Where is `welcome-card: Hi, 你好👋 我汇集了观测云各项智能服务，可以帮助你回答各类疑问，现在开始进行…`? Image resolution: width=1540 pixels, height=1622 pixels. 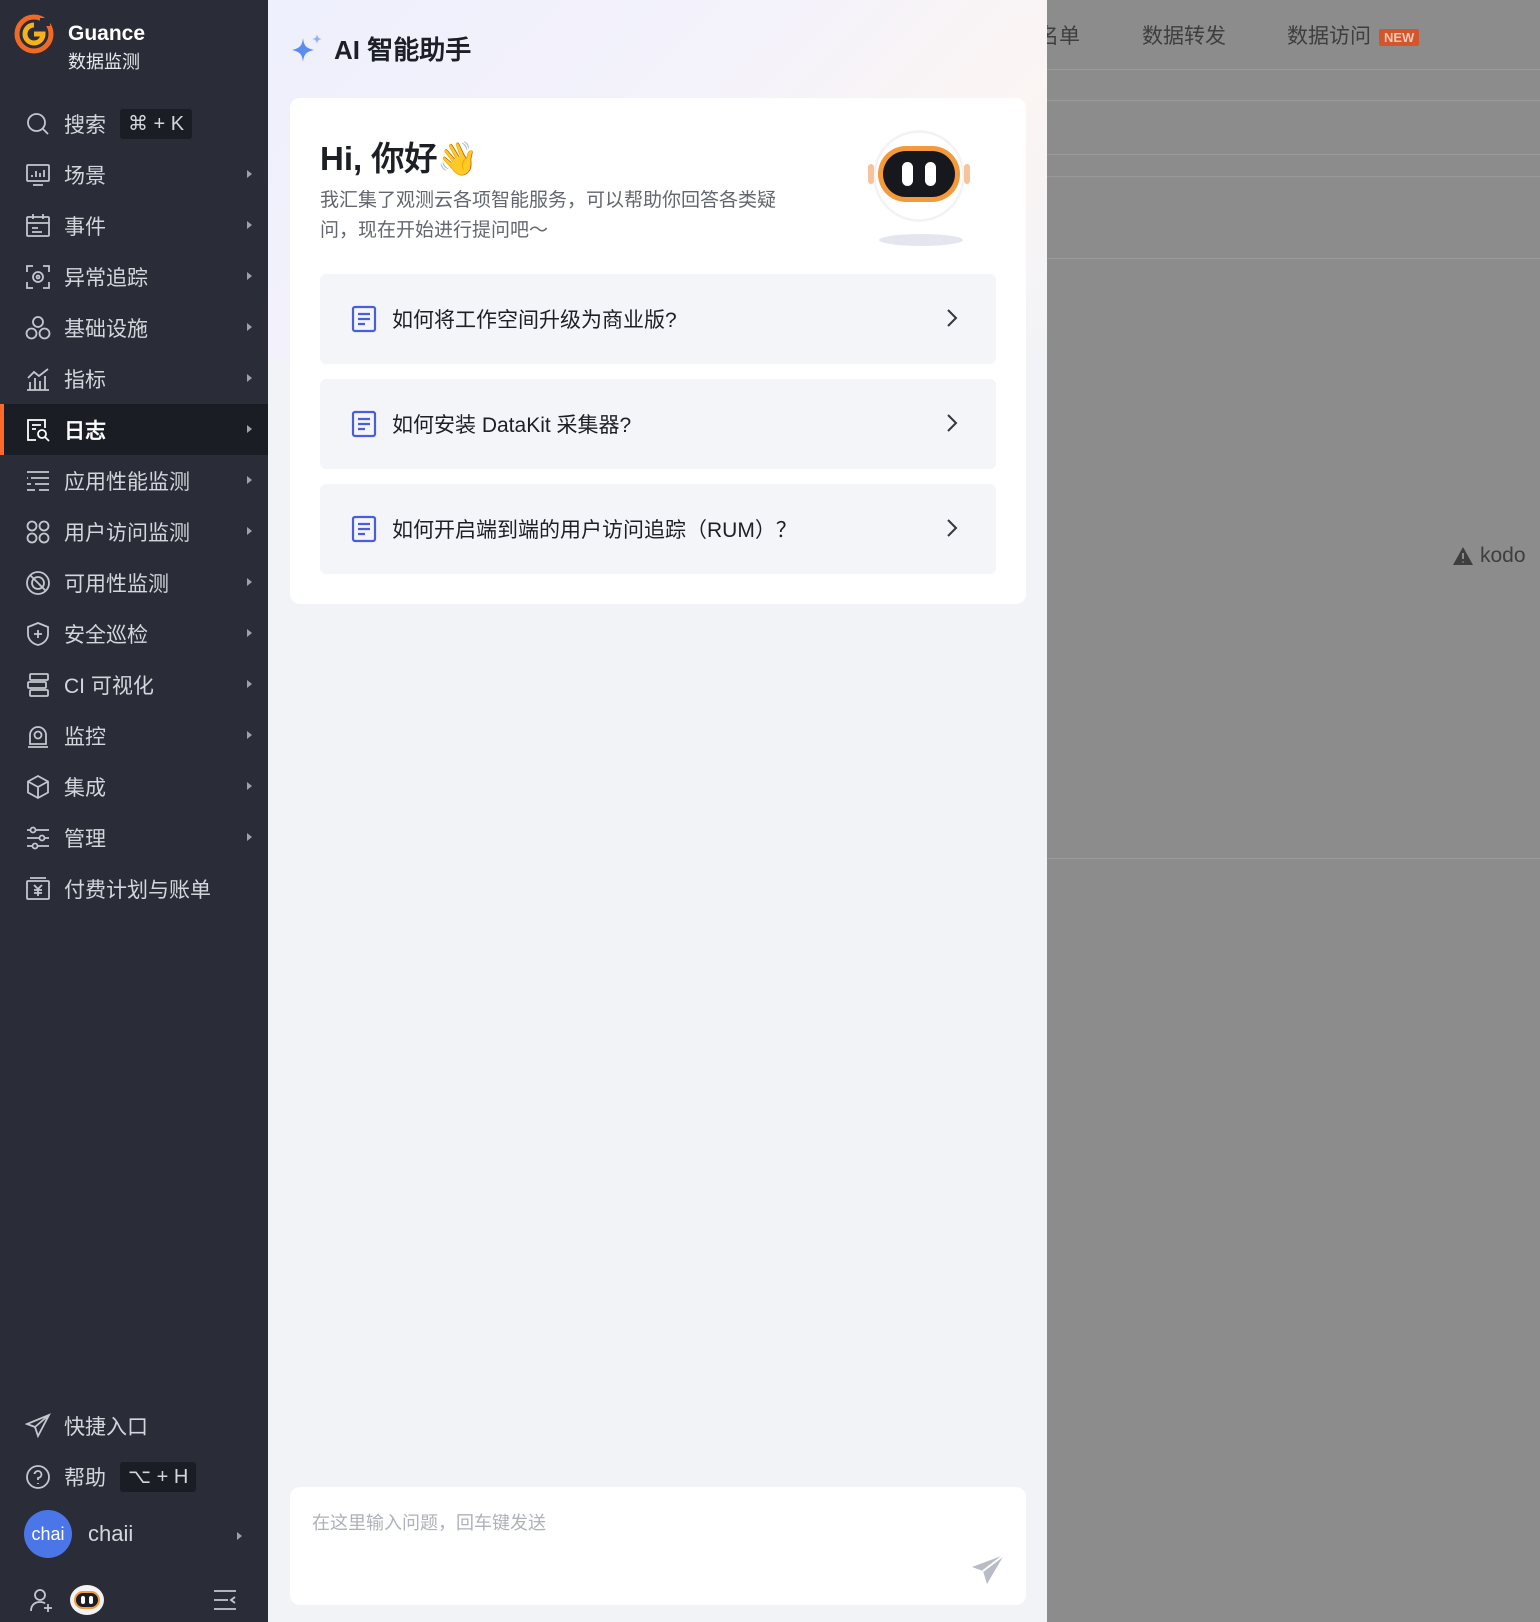
welcome-card: Hi, 你好👋 我汇集了观测云各项智能服务，可以帮助你回答各类疑问，现在开始进行… is located at coordinates (658, 351).